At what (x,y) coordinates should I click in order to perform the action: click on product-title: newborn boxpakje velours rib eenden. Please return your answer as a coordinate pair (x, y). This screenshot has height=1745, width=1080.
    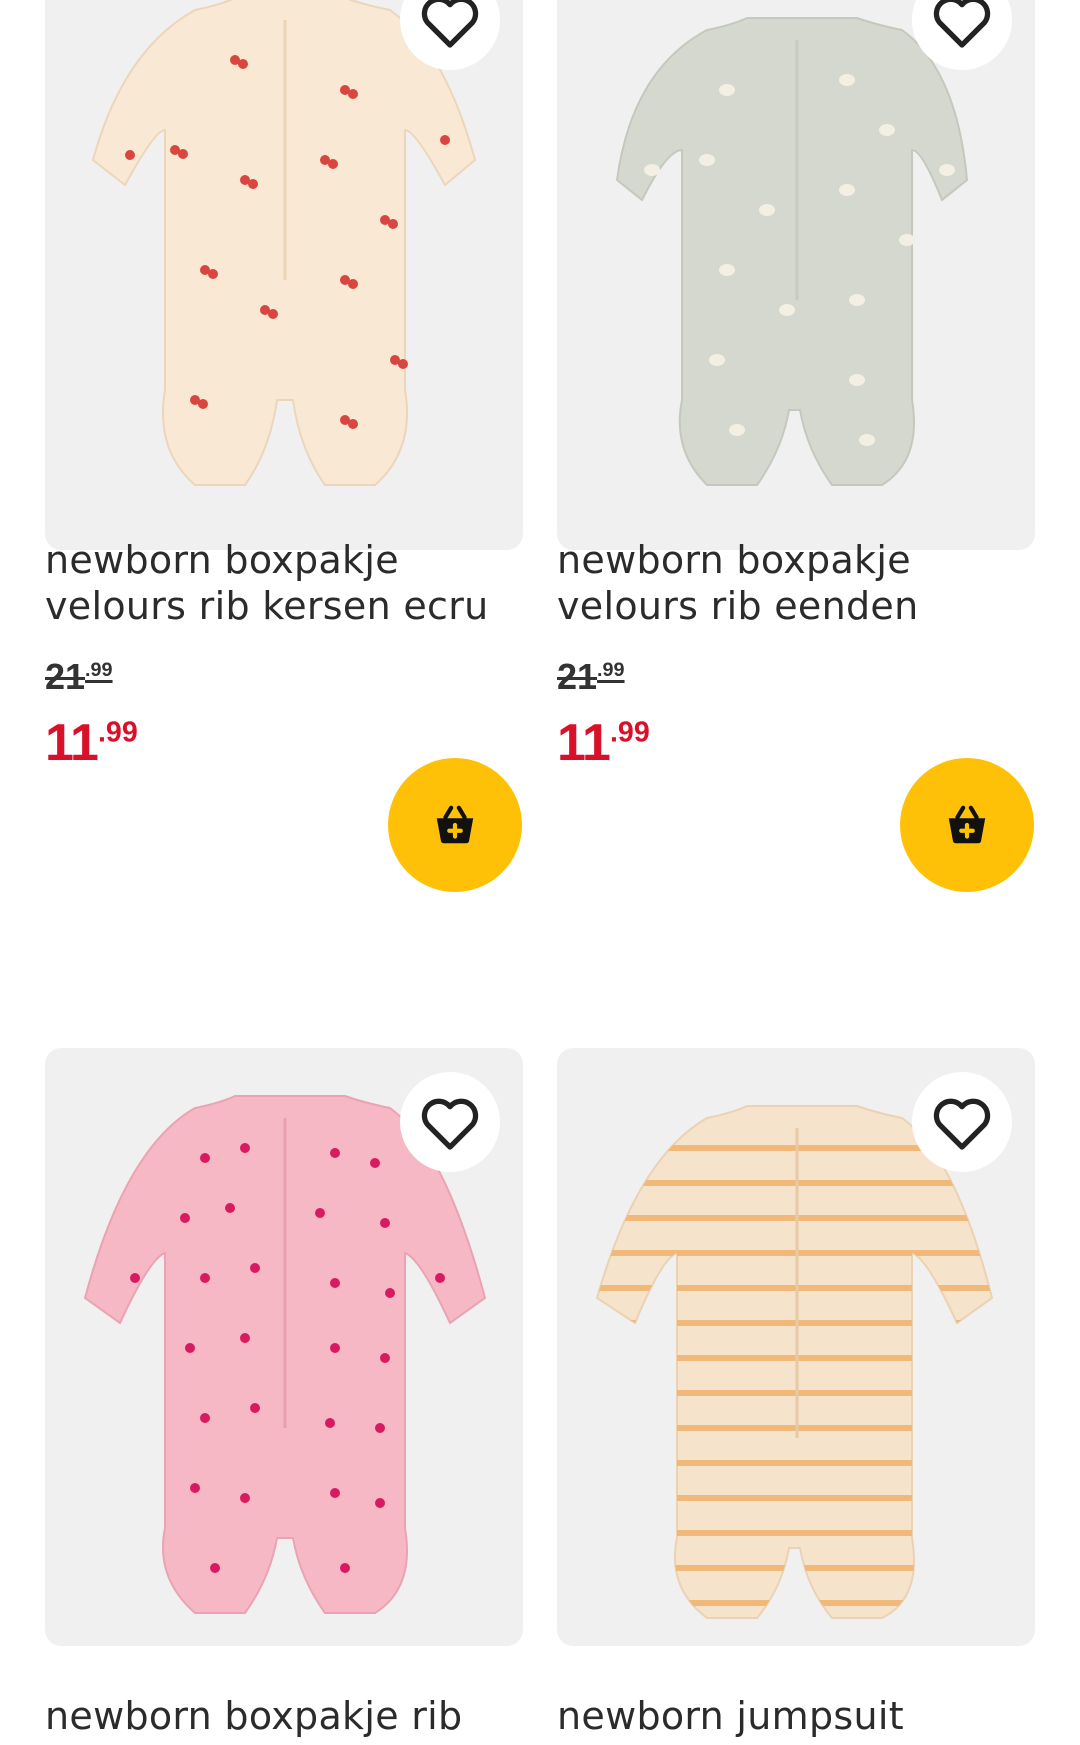
    Looking at the image, I should click on (796, 583).